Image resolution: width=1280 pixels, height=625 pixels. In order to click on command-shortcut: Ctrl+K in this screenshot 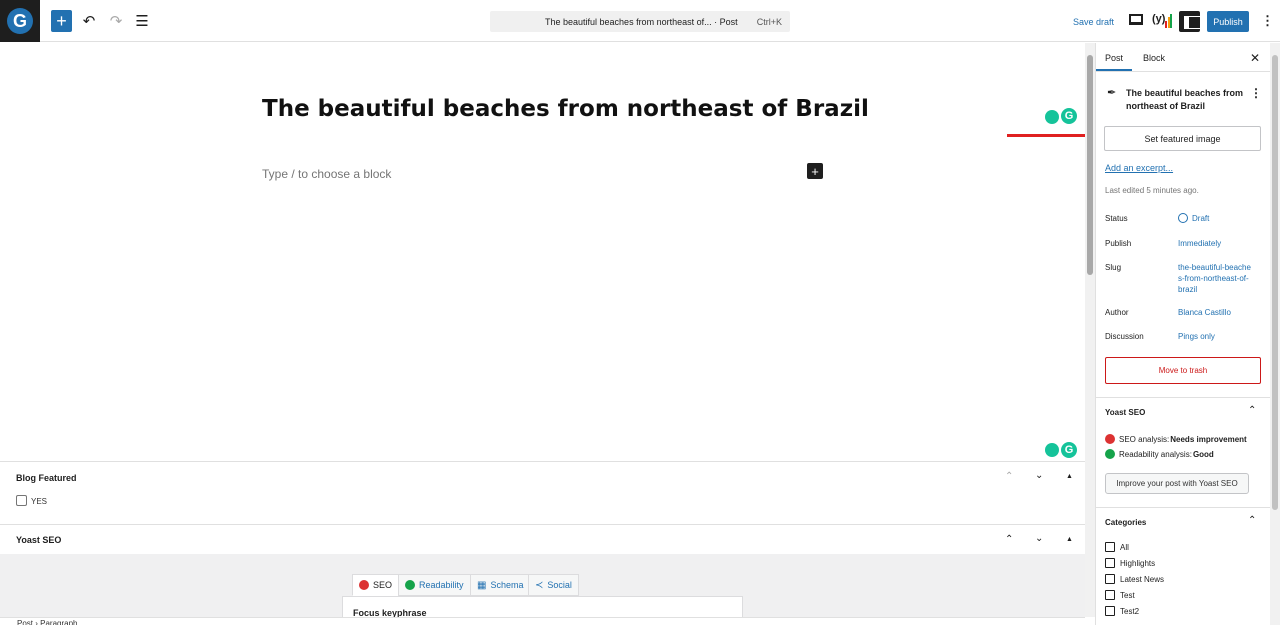, I will do `click(769, 22)`.